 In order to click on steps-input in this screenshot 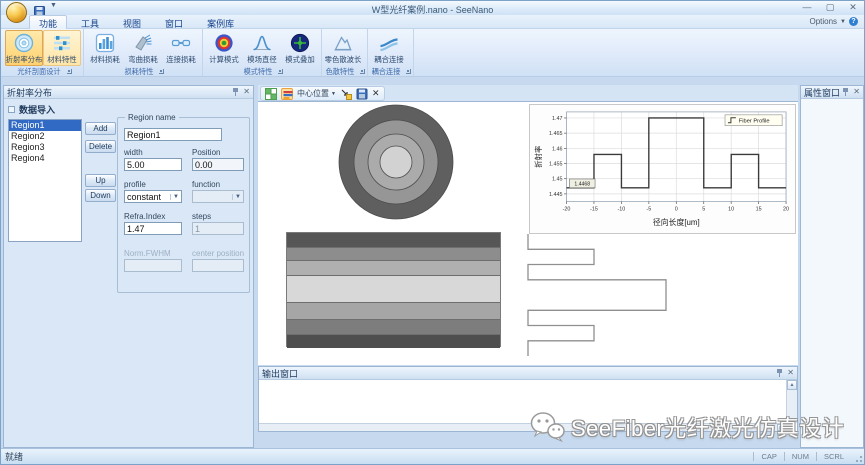, I will do `click(218, 228)`.